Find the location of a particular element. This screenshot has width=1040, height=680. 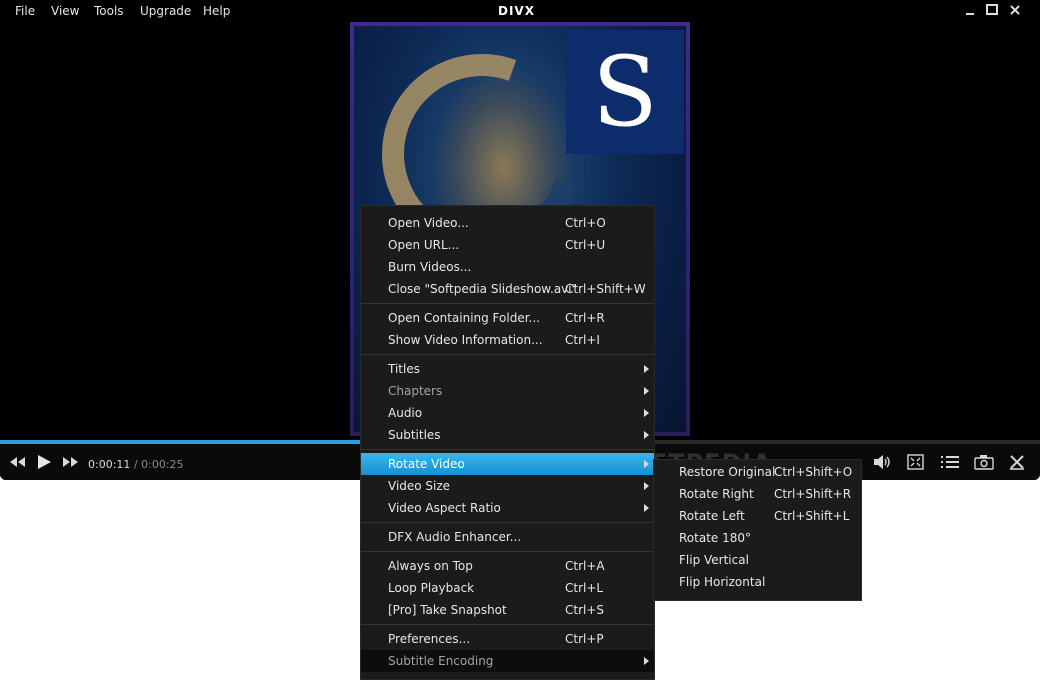

menu-bar: File View Tools Upgrade Help DIVX is located at coordinates (520, 11).